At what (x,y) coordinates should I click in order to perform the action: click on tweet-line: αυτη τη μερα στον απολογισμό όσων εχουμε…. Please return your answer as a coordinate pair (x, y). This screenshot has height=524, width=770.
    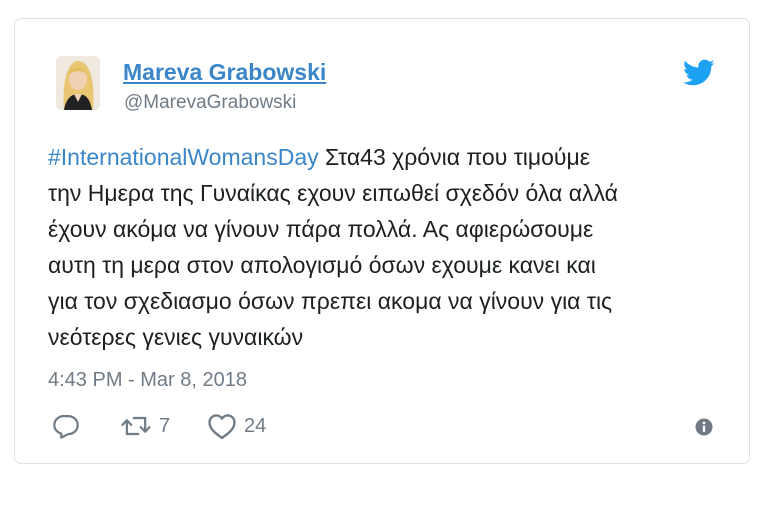
    Looking at the image, I should click on (322, 265).